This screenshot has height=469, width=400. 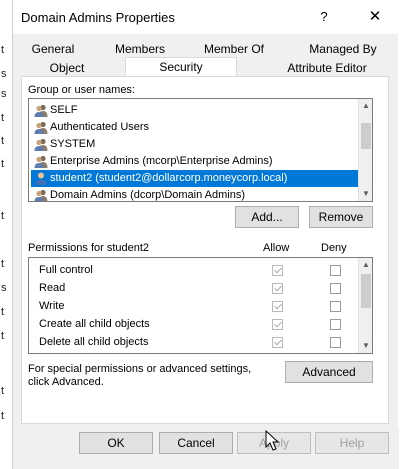 What do you see at coordinates (66, 270) in the screenshot?
I see `permission-name: Full control` at bounding box center [66, 270].